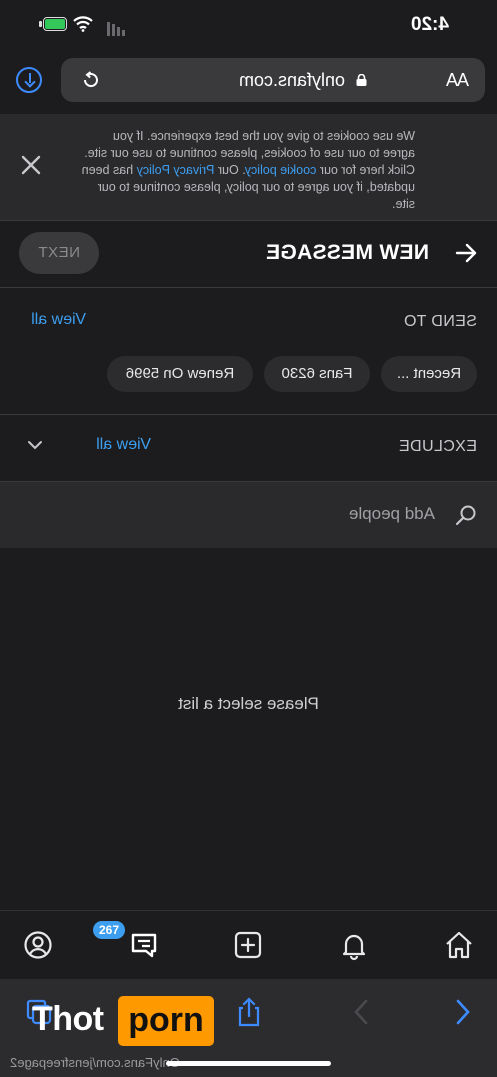 The width and height of the screenshot is (497, 1077). Describe the element at coordinates (83, 24) in the screenshot. I see `wifi-icon` at that location.